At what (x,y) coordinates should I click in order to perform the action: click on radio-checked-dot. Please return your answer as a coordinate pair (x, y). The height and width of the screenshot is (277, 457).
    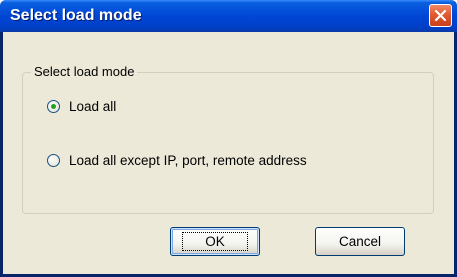
    Looking at the image, I should click on (53, 106).